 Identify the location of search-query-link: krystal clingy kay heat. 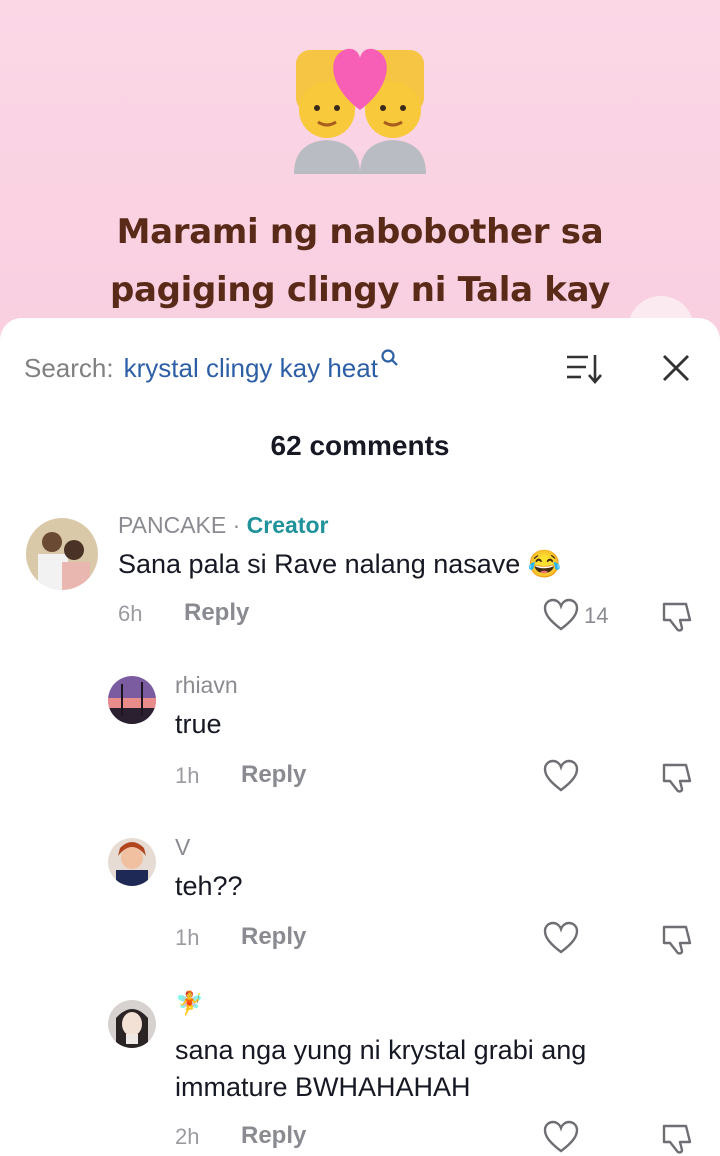
(251, 368).